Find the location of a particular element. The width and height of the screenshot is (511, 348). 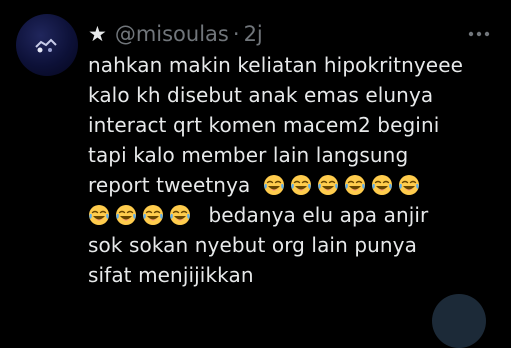

tweet-line: sok sokan nyebut org lain punya is located at coordinates (252, 245).